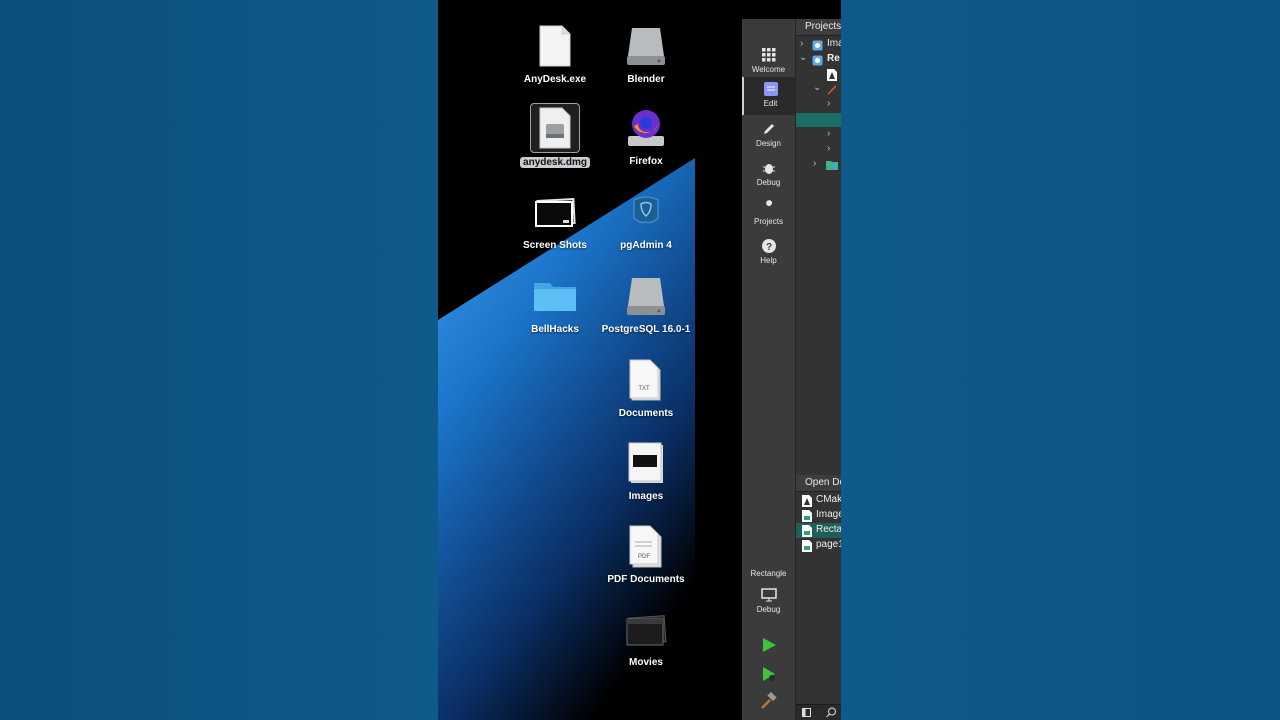 This screenshot has height=720, width=1280. Describe the element at coordinates (646, 463) in the screenshot. I see `images-stack-icon` at that location.